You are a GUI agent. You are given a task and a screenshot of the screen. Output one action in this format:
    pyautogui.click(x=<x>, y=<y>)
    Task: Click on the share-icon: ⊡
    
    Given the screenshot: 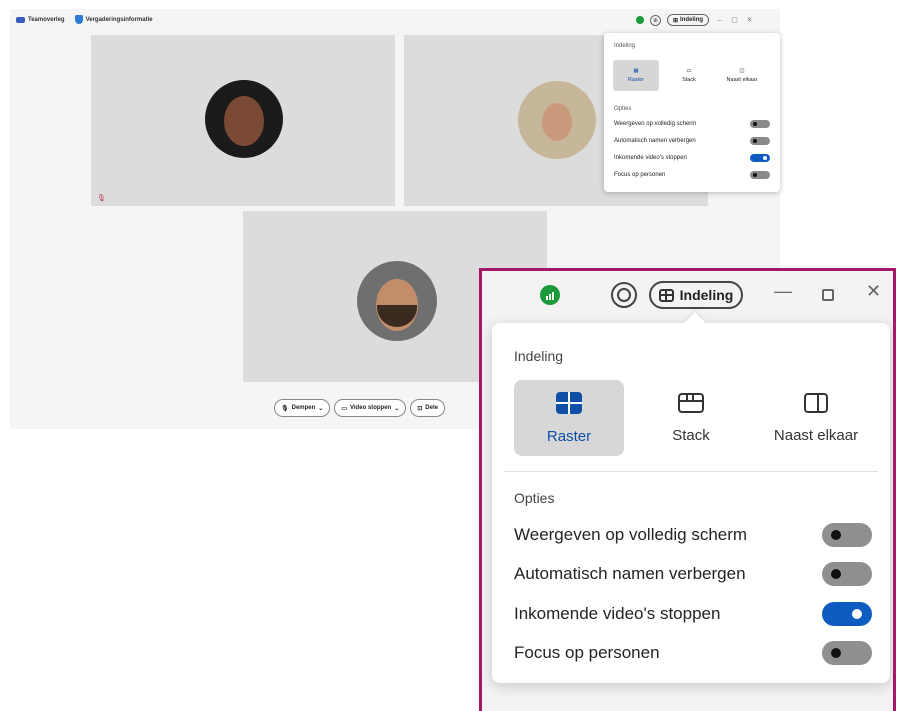 What is the action you would take?
    pyautogui.click(x=420, y=408)
    